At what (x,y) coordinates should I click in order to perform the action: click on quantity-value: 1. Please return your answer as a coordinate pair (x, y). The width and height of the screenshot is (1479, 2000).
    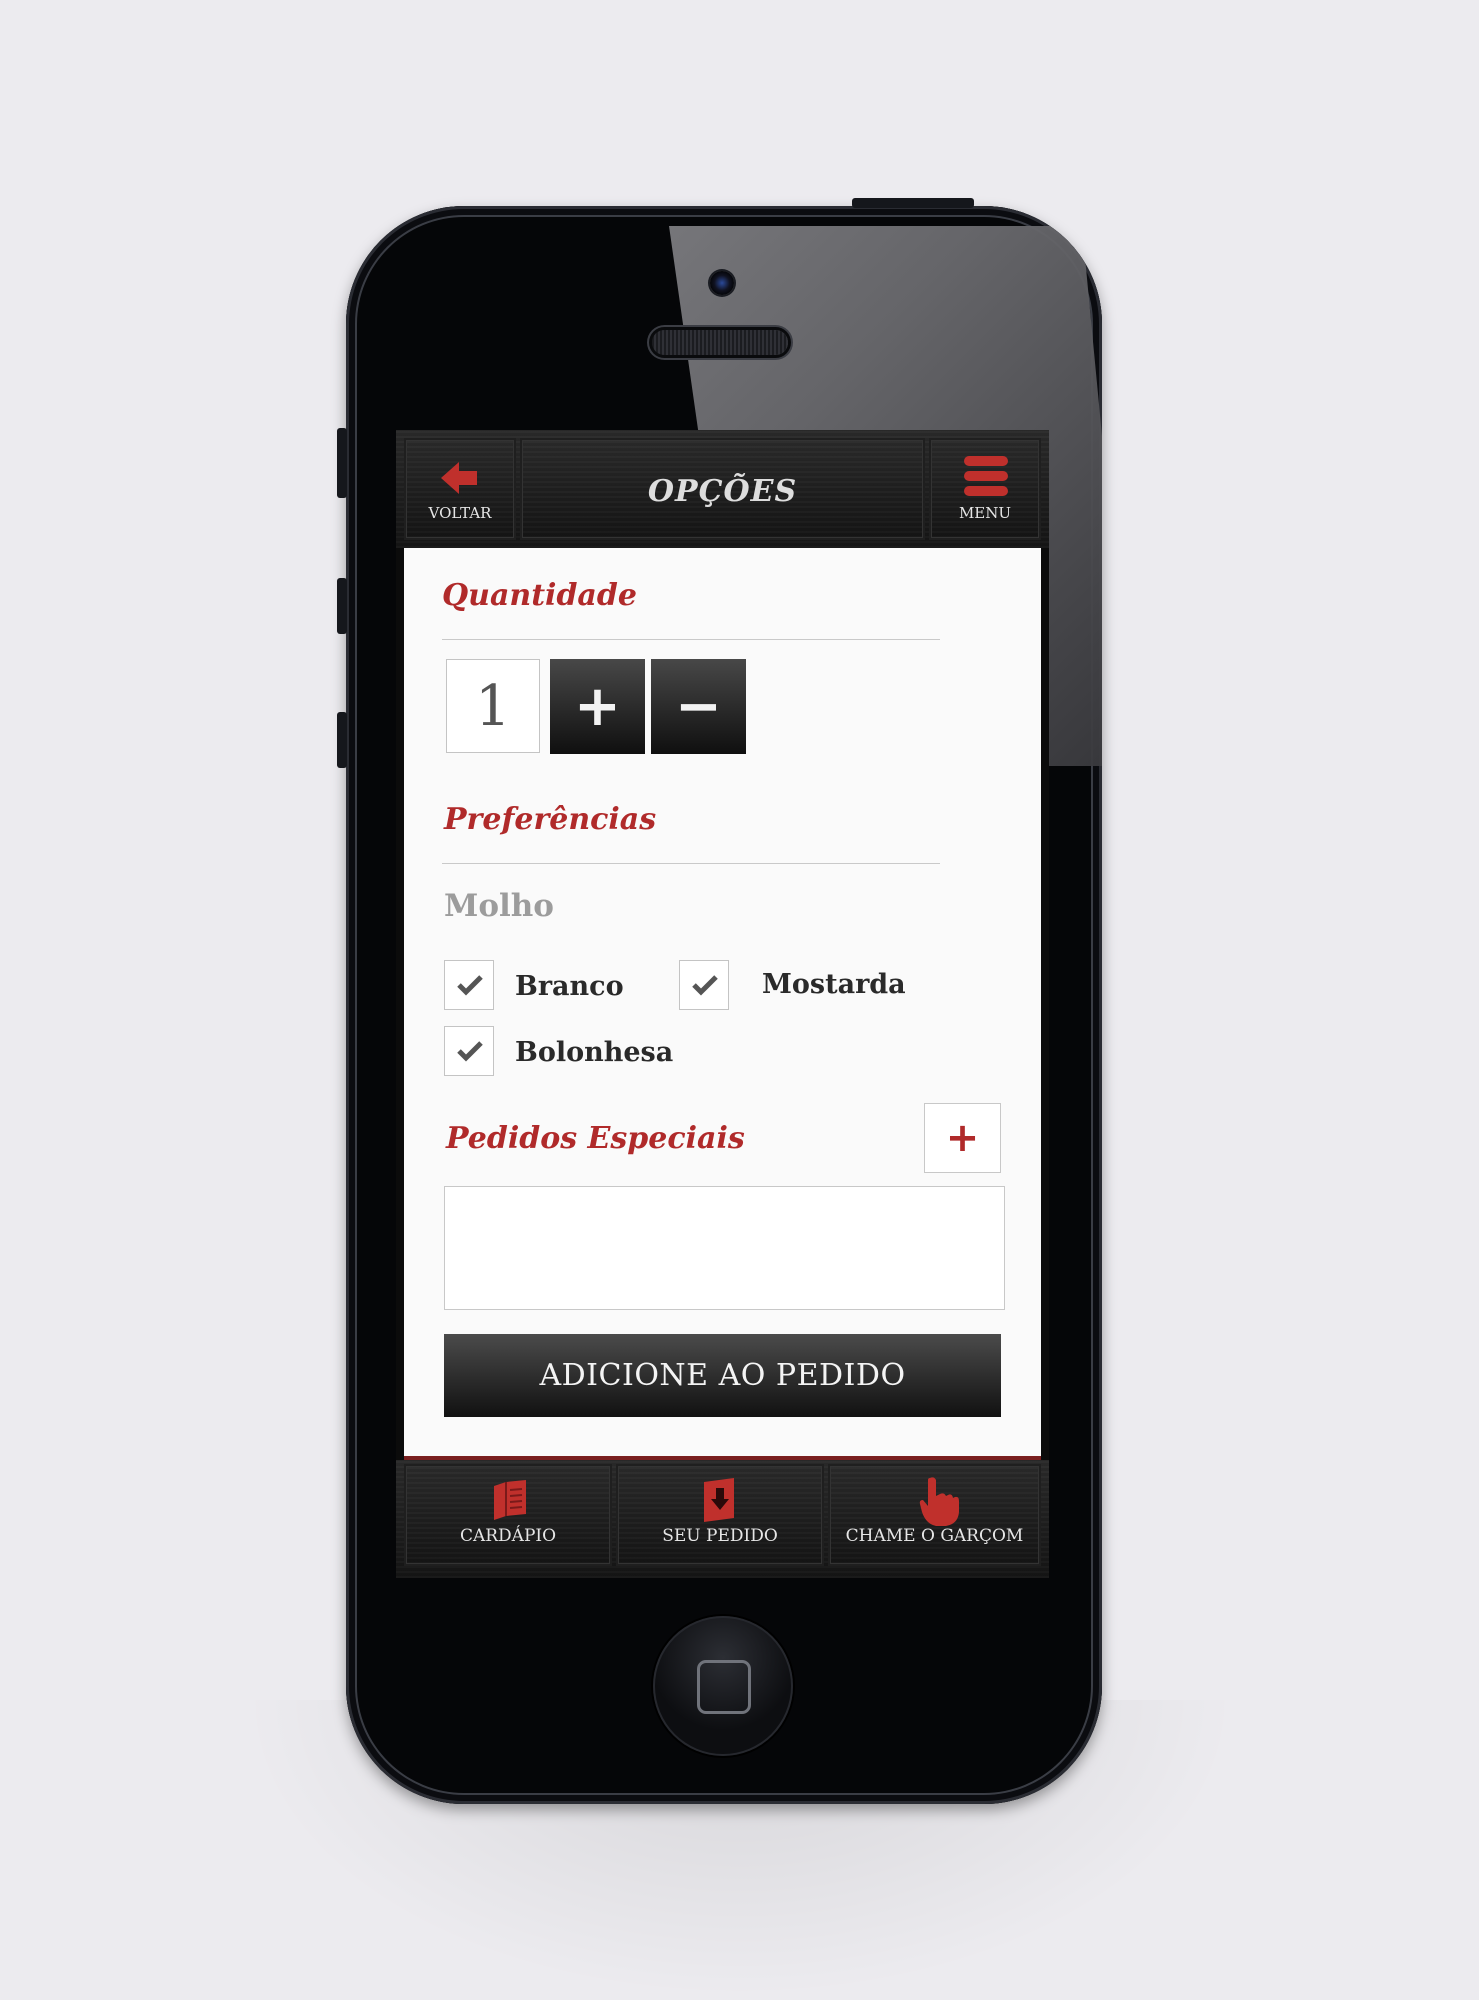
    Looking at the image, I should click on (493, 706).